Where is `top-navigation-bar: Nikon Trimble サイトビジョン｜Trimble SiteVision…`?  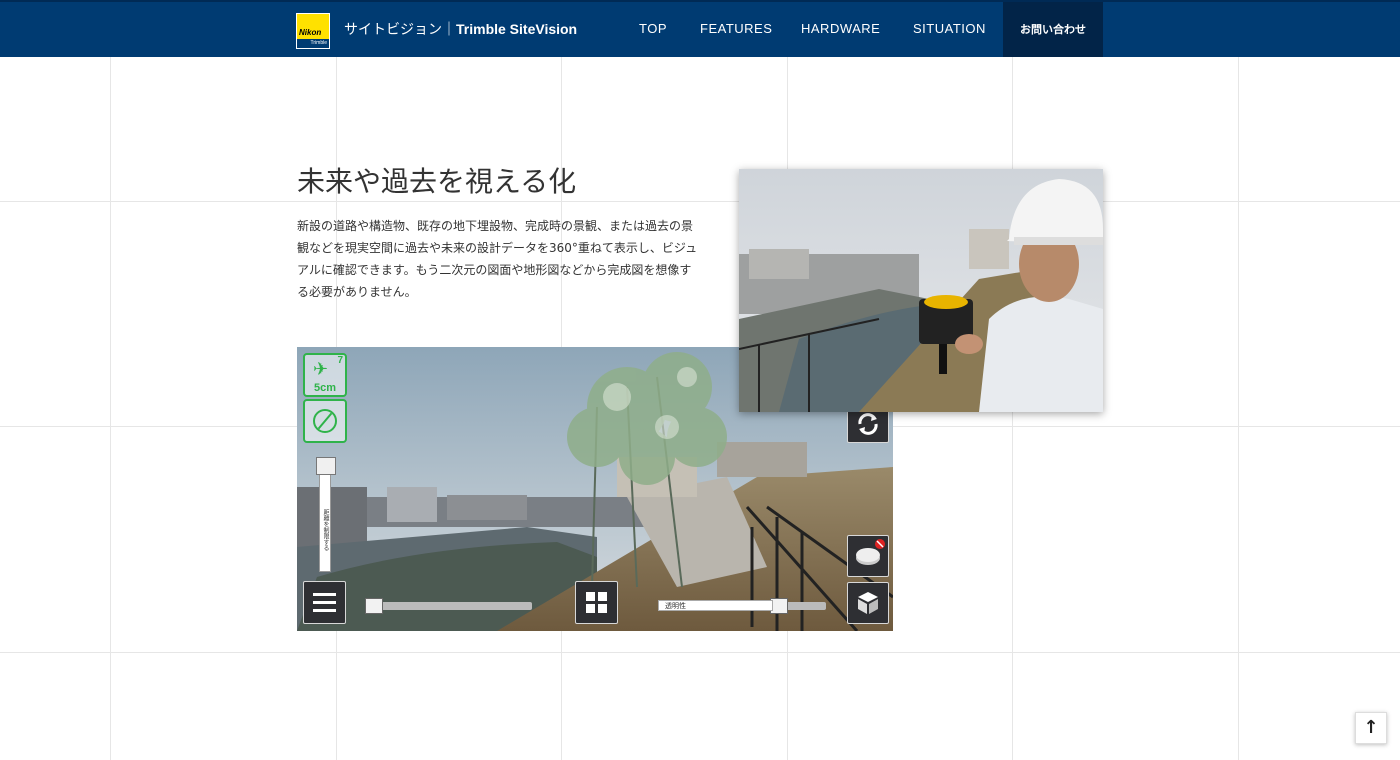
top-navigation-bar: Nikon Trimble サイトビジョン｜Trimble SiteVision… is located at coordinates (700, 28).